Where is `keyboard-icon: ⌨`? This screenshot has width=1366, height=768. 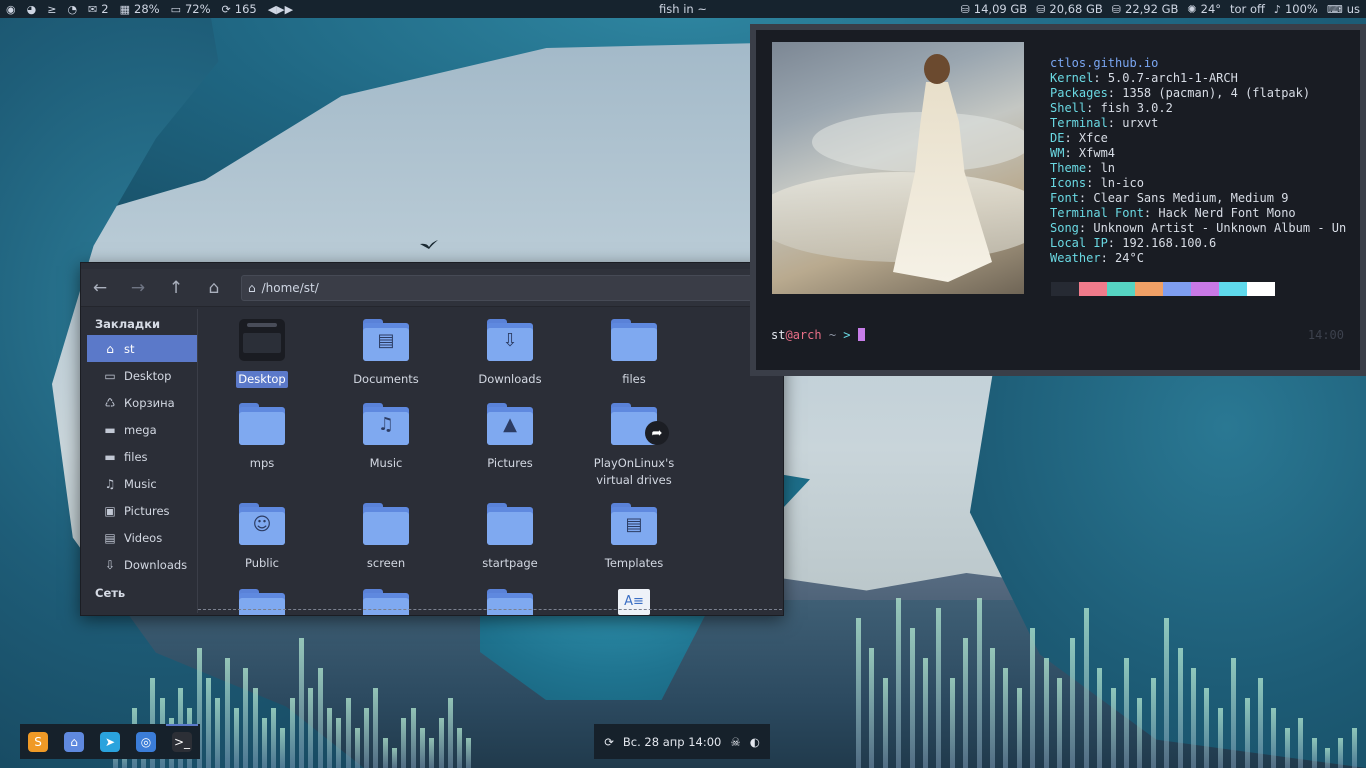 keyboard-icon: ⌨ is located at coordinates (1334, 9).